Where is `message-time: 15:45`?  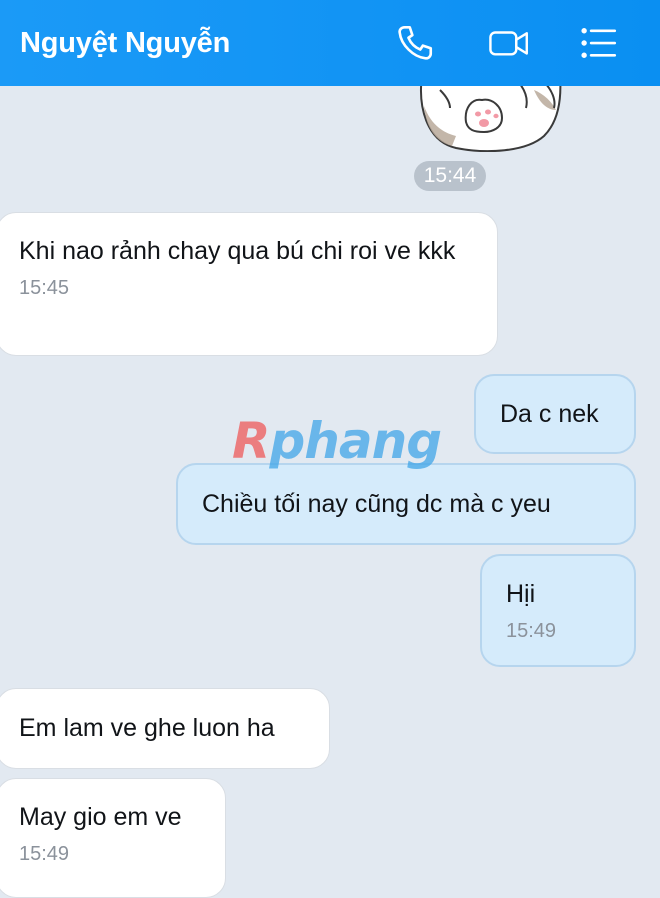
message-time: 15:45 is located at coordinates (44, 288).